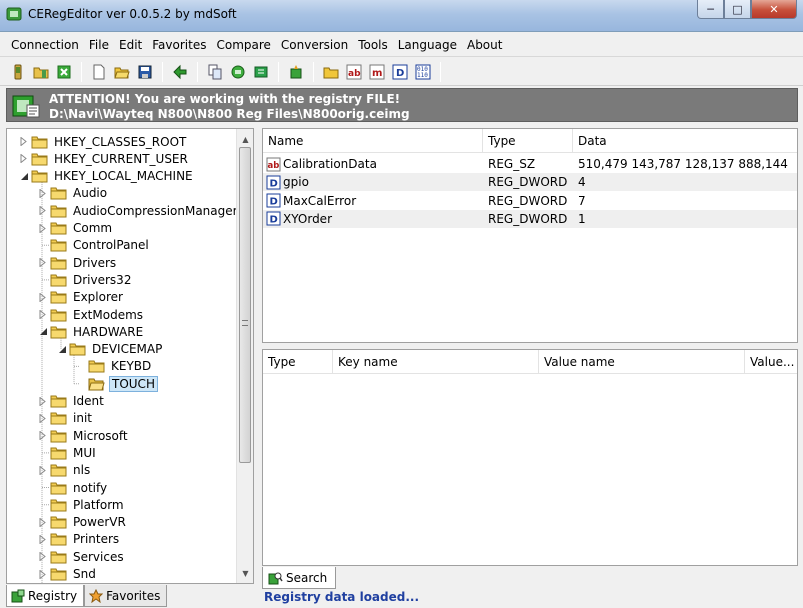  Describe the element at coordinates (298, 362) in the screenshot. I see `column-search-type: Type` at that location.